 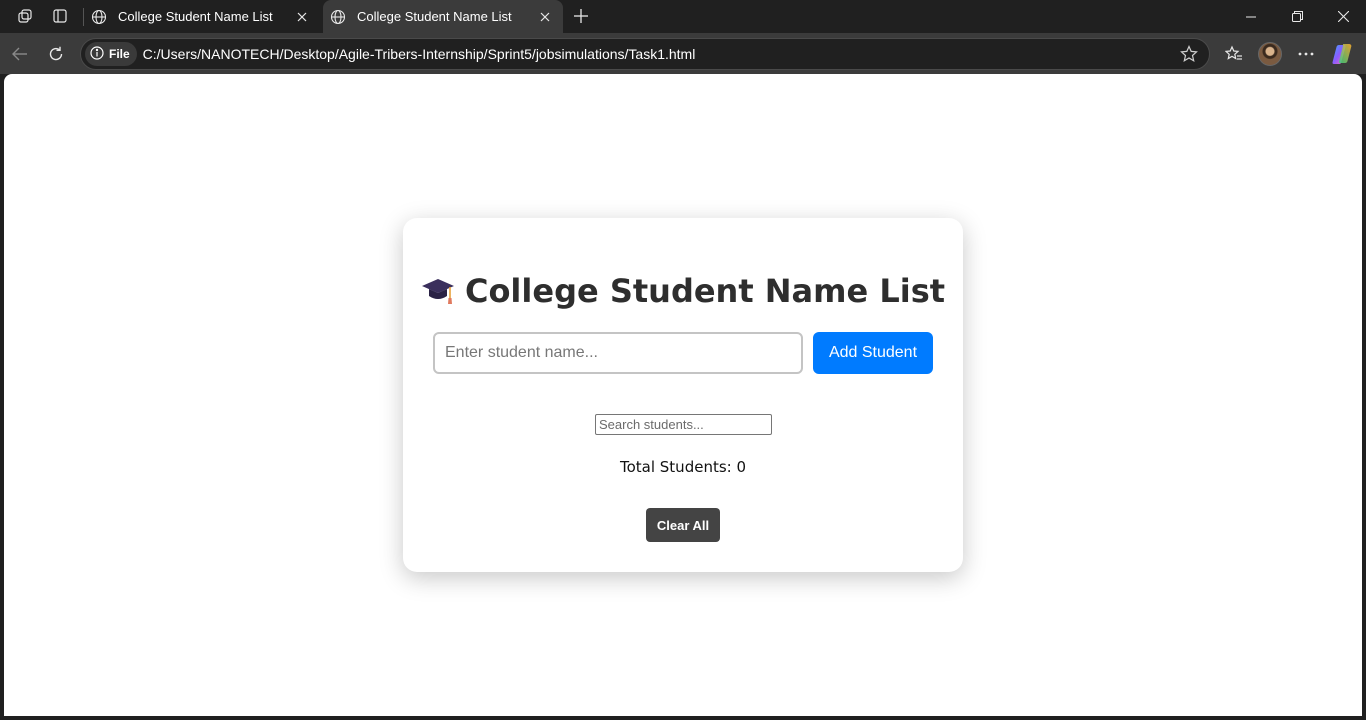 I want to click on site-info-button: File, so click(x=111, y=54).